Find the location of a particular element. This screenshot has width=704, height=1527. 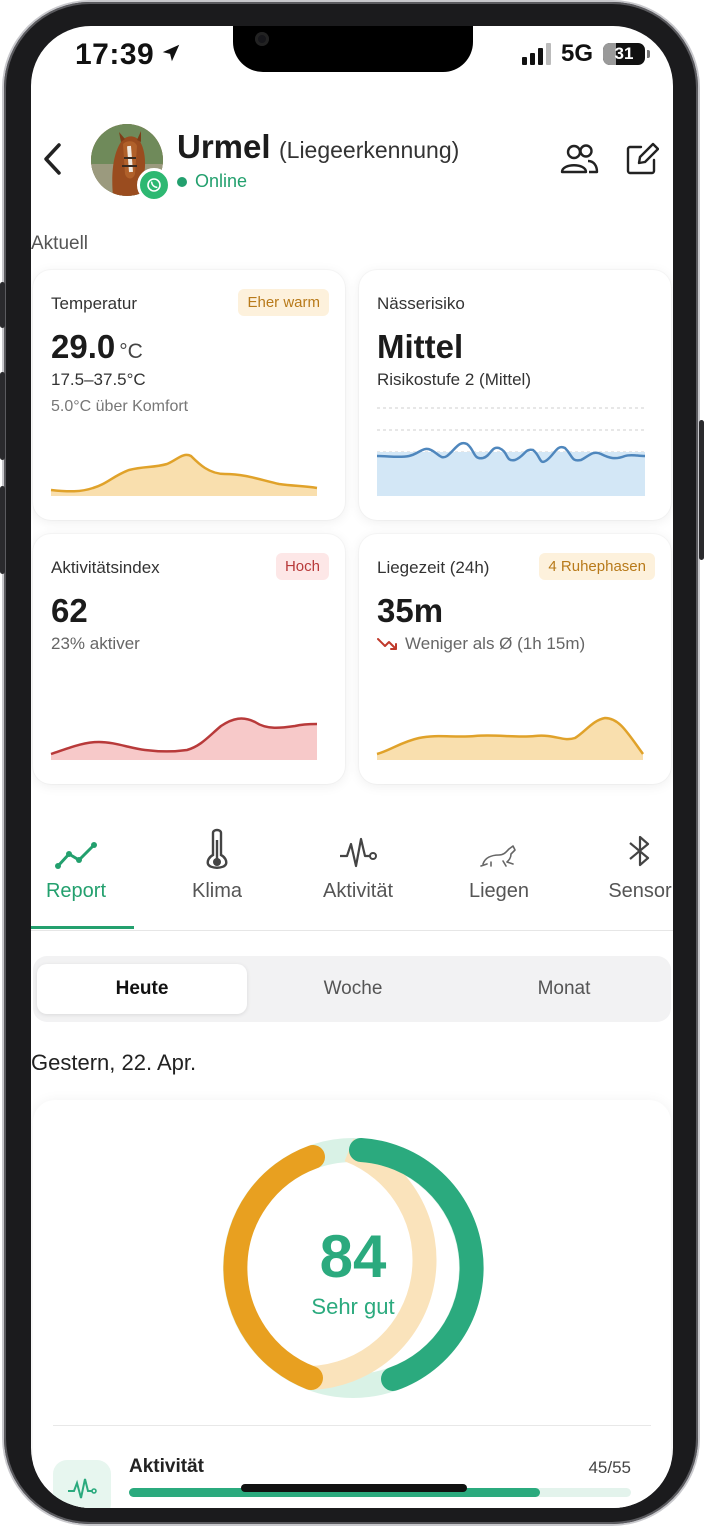

horse-icon is located at coordinates (498, 856).